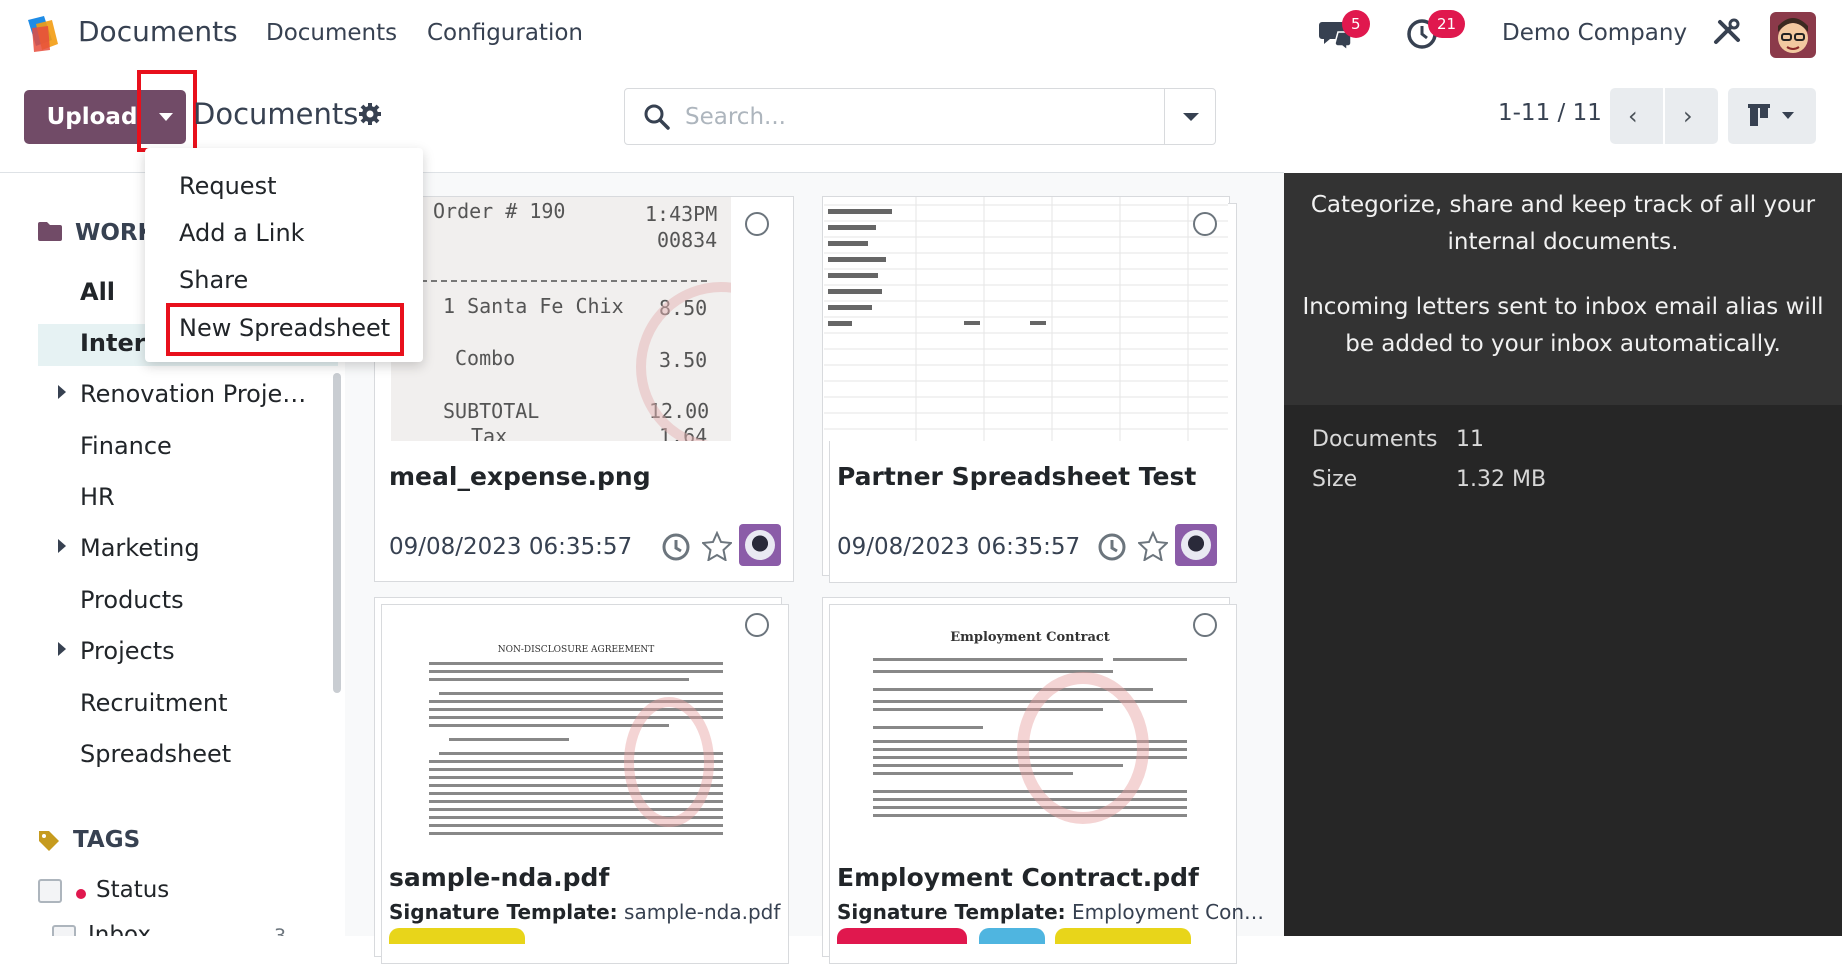  What do you see at coordinates (127, 651) in the screenshot?
I see `sidebar-item-projects: Projects` at bounding box center [127, 651].